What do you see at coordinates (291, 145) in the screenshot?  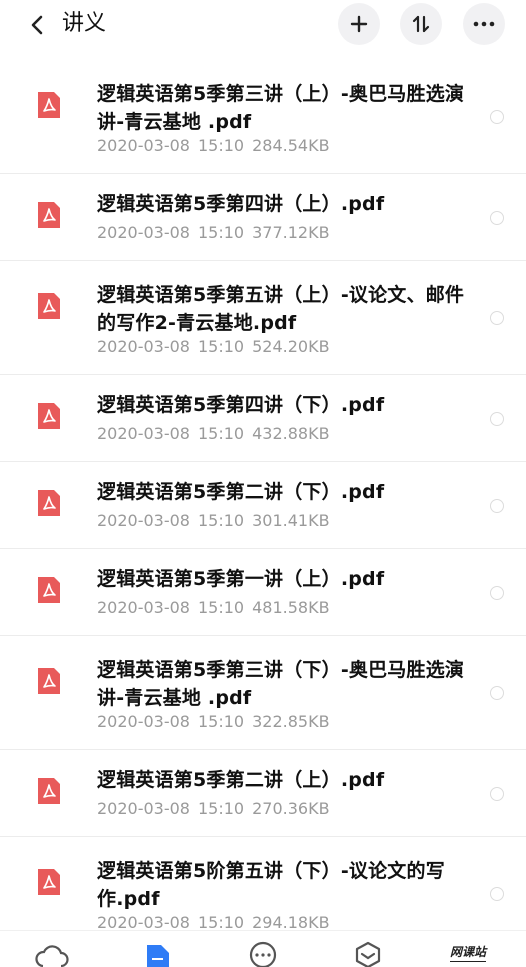 I see `file-size: 284.54KB` at bounding box center [291, 145].